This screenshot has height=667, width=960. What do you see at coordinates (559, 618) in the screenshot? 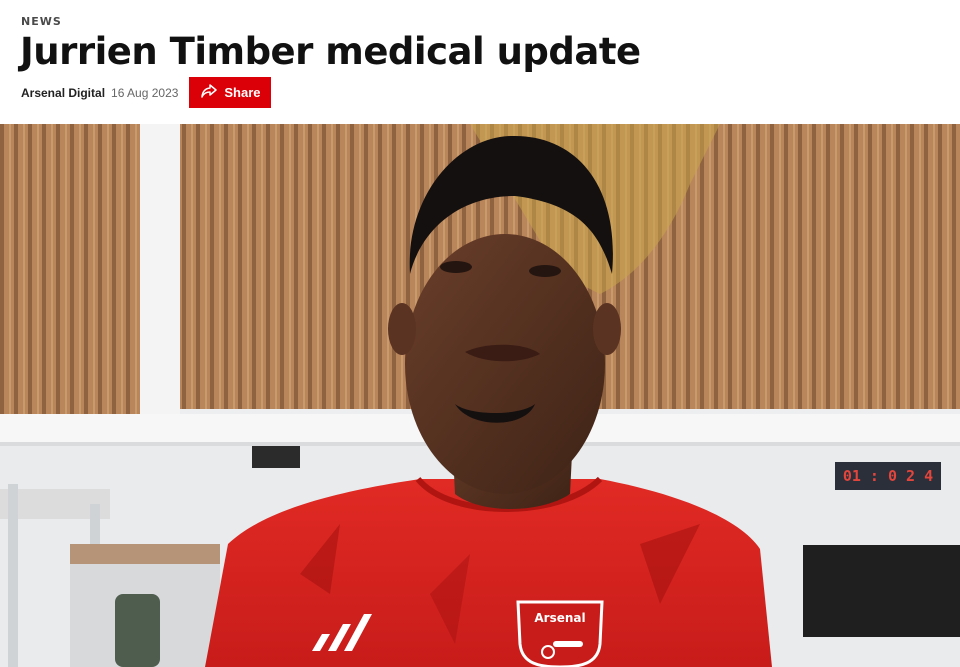
I see `crest-text: Arsenal` at bounding box center [559, 618].